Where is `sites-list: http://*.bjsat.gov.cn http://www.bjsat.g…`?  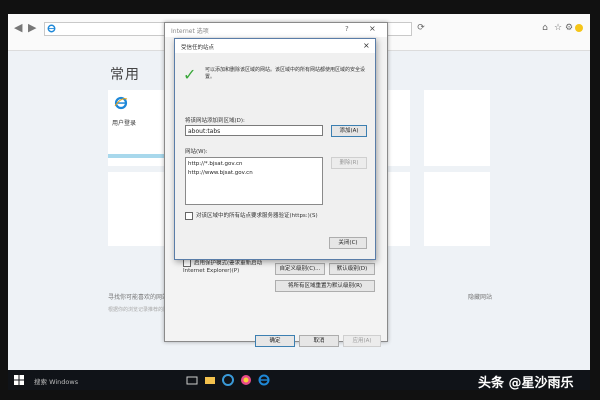
sites-list: http://*.bjsat.gov.cn http://www.bjsat.g… is located at coordinates (254, 181).